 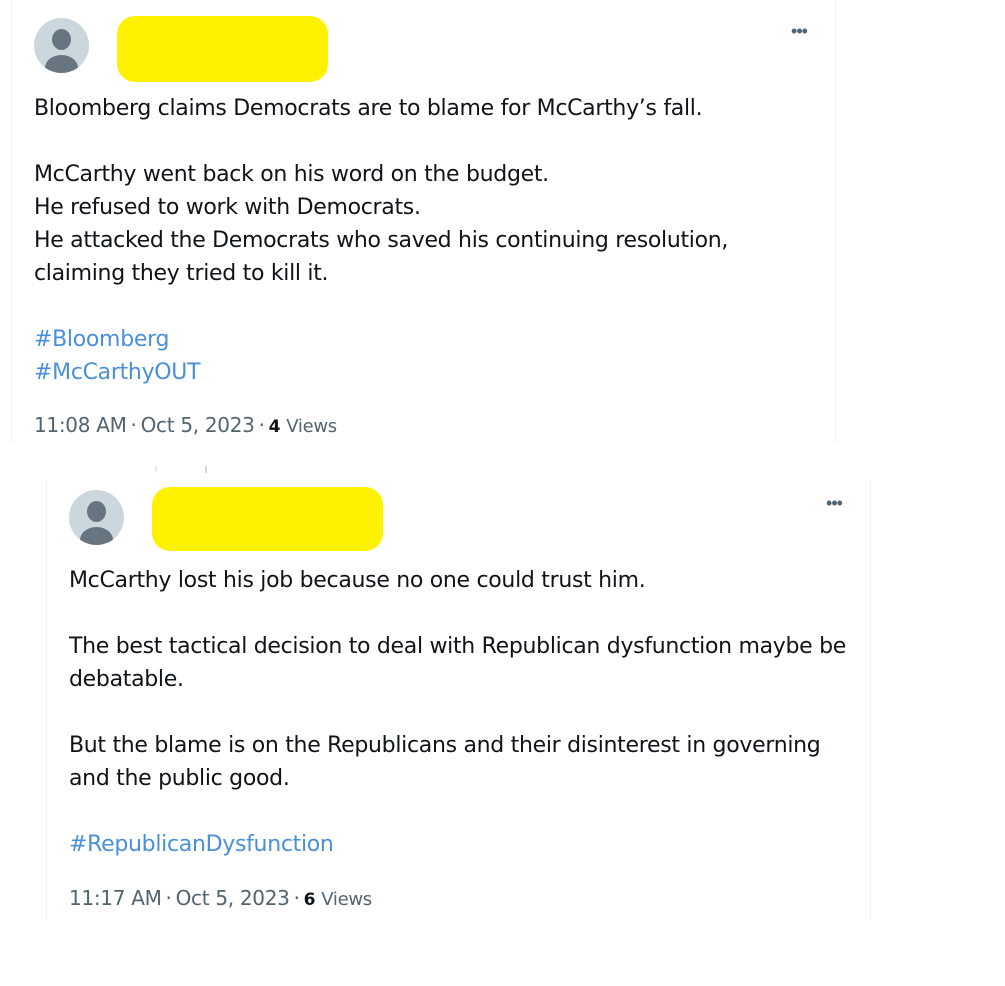 I want to click on hashtag-list: #RepublicanDysfunction, so click(x=201, y=844).